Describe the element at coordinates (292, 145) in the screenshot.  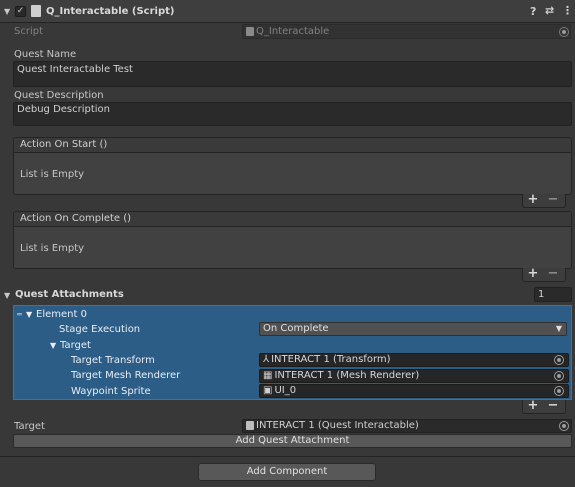
I see `action-on-start-header: Action On Start ()` at that location.